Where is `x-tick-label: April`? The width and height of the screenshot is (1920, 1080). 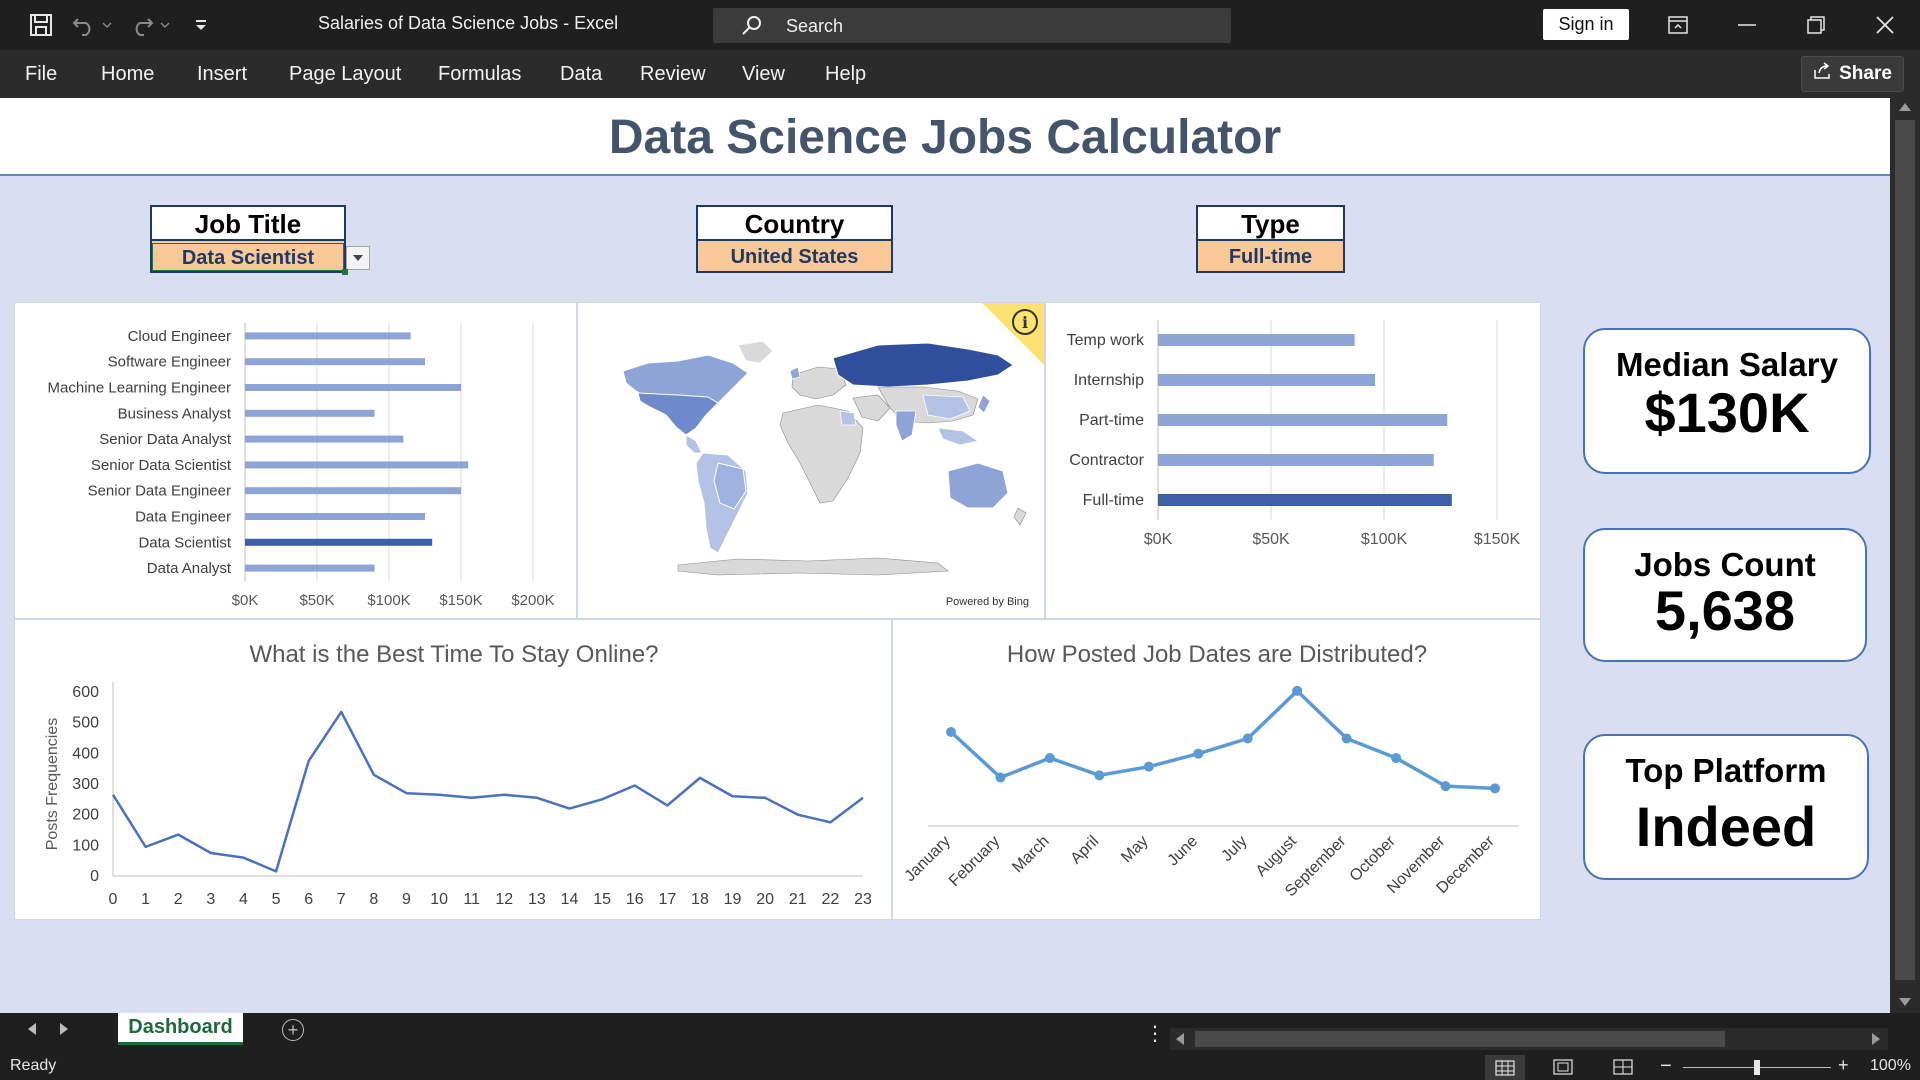
x-tick-label: April is located at coordinates (1085, 850).